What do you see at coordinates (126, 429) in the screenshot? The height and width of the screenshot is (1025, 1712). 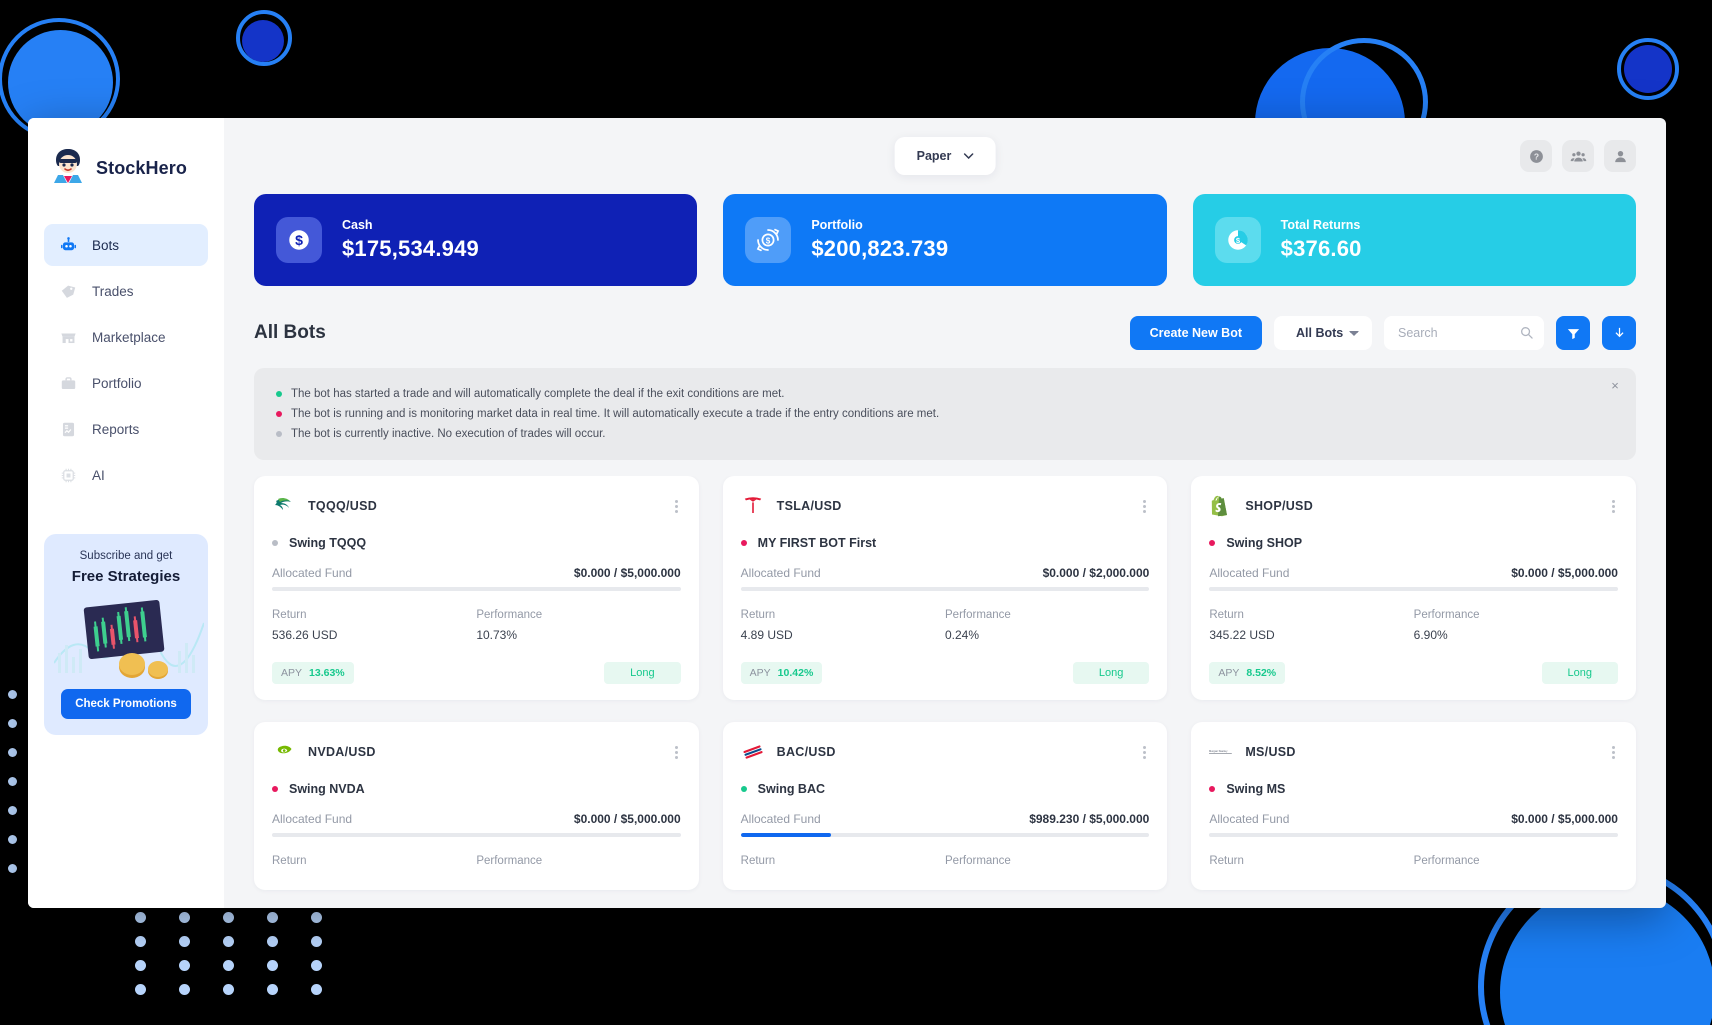 I see `sidebar-item-reports: Reports` at bounding box center [126, 429].